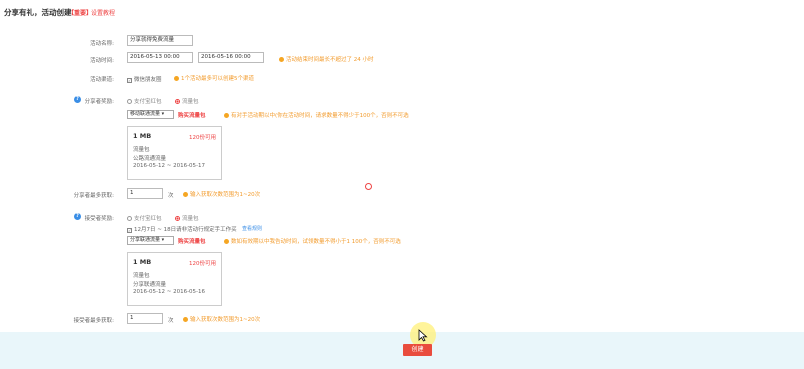 This screenshot has width=804, height=369. Describe the element at coordinates (38, 12) in the screenshot. I see `page-title: 分享有礼，活动创建` at that location.